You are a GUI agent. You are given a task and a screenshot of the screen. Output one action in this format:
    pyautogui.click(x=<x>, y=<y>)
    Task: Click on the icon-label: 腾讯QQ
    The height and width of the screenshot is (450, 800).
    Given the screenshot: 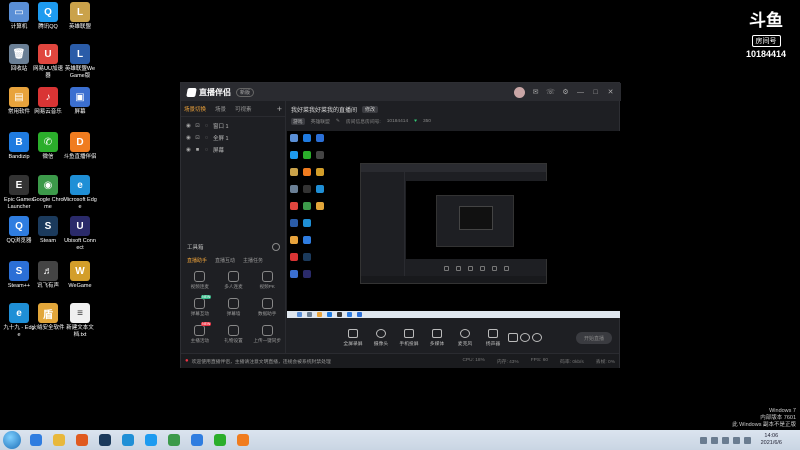 What is the action you would take?
    pyautogui.click(x=48, y=27)
    